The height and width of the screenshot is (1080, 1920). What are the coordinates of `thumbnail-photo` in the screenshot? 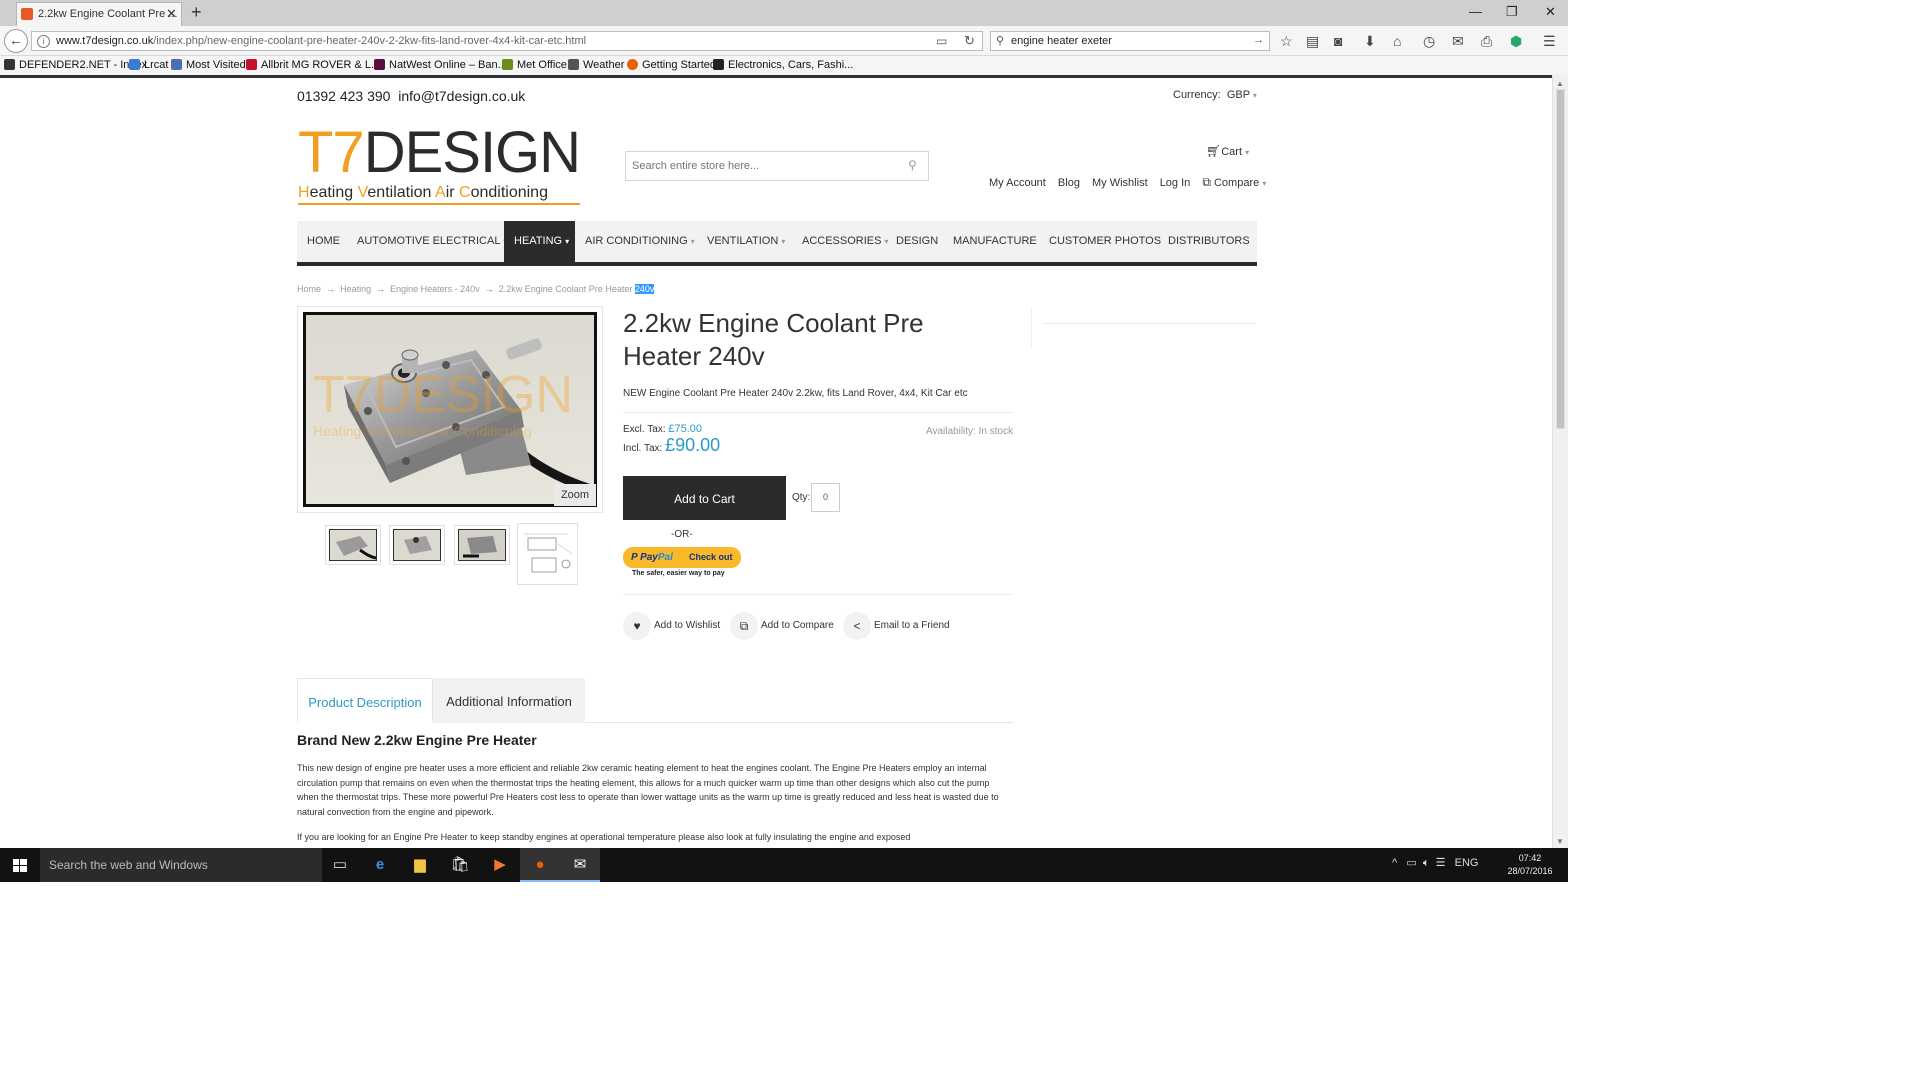 It's located at (482, 545).